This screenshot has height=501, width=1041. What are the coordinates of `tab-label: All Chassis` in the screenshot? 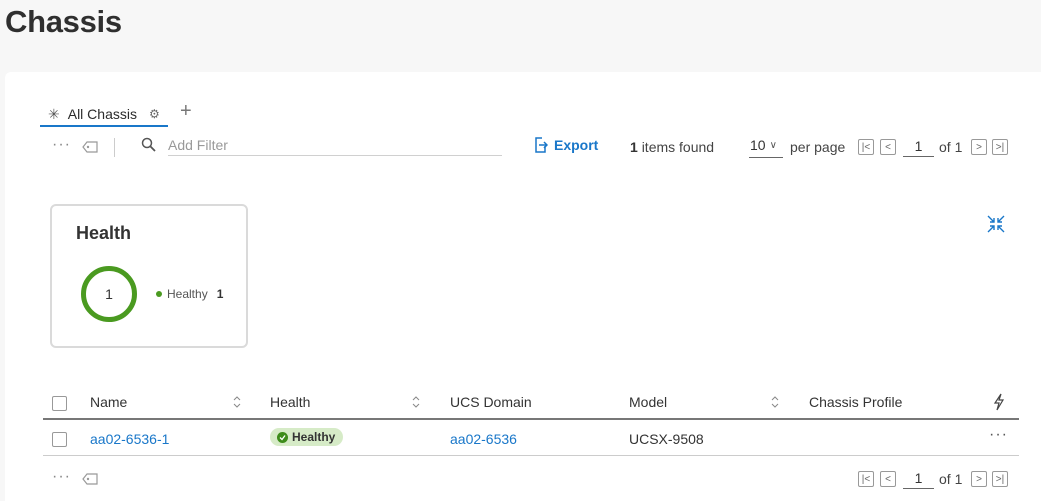 It's located at (102, 114).